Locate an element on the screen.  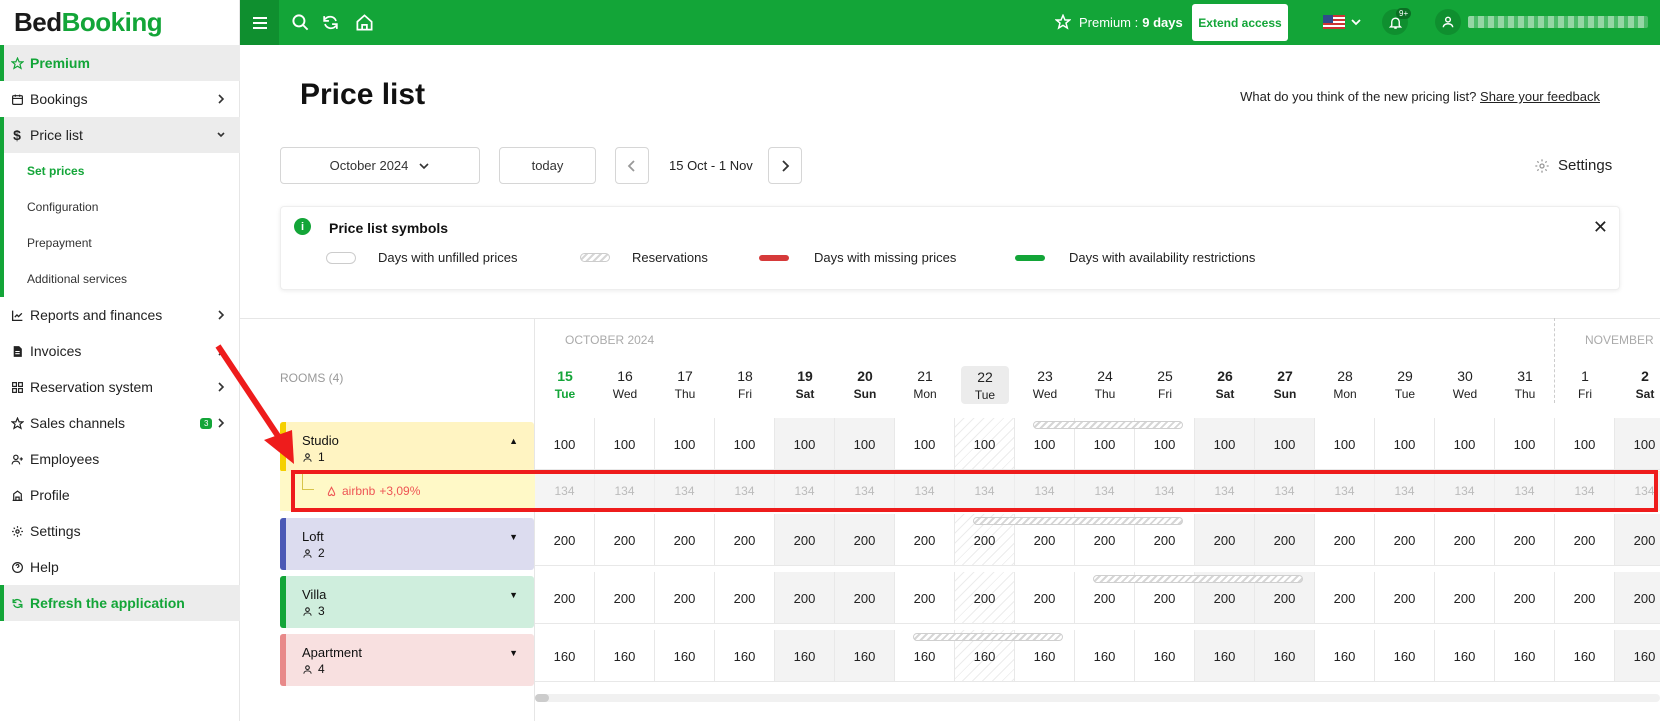
room-label-apartment: Apartment 4 ▼ is located at coordinates (407, 660).